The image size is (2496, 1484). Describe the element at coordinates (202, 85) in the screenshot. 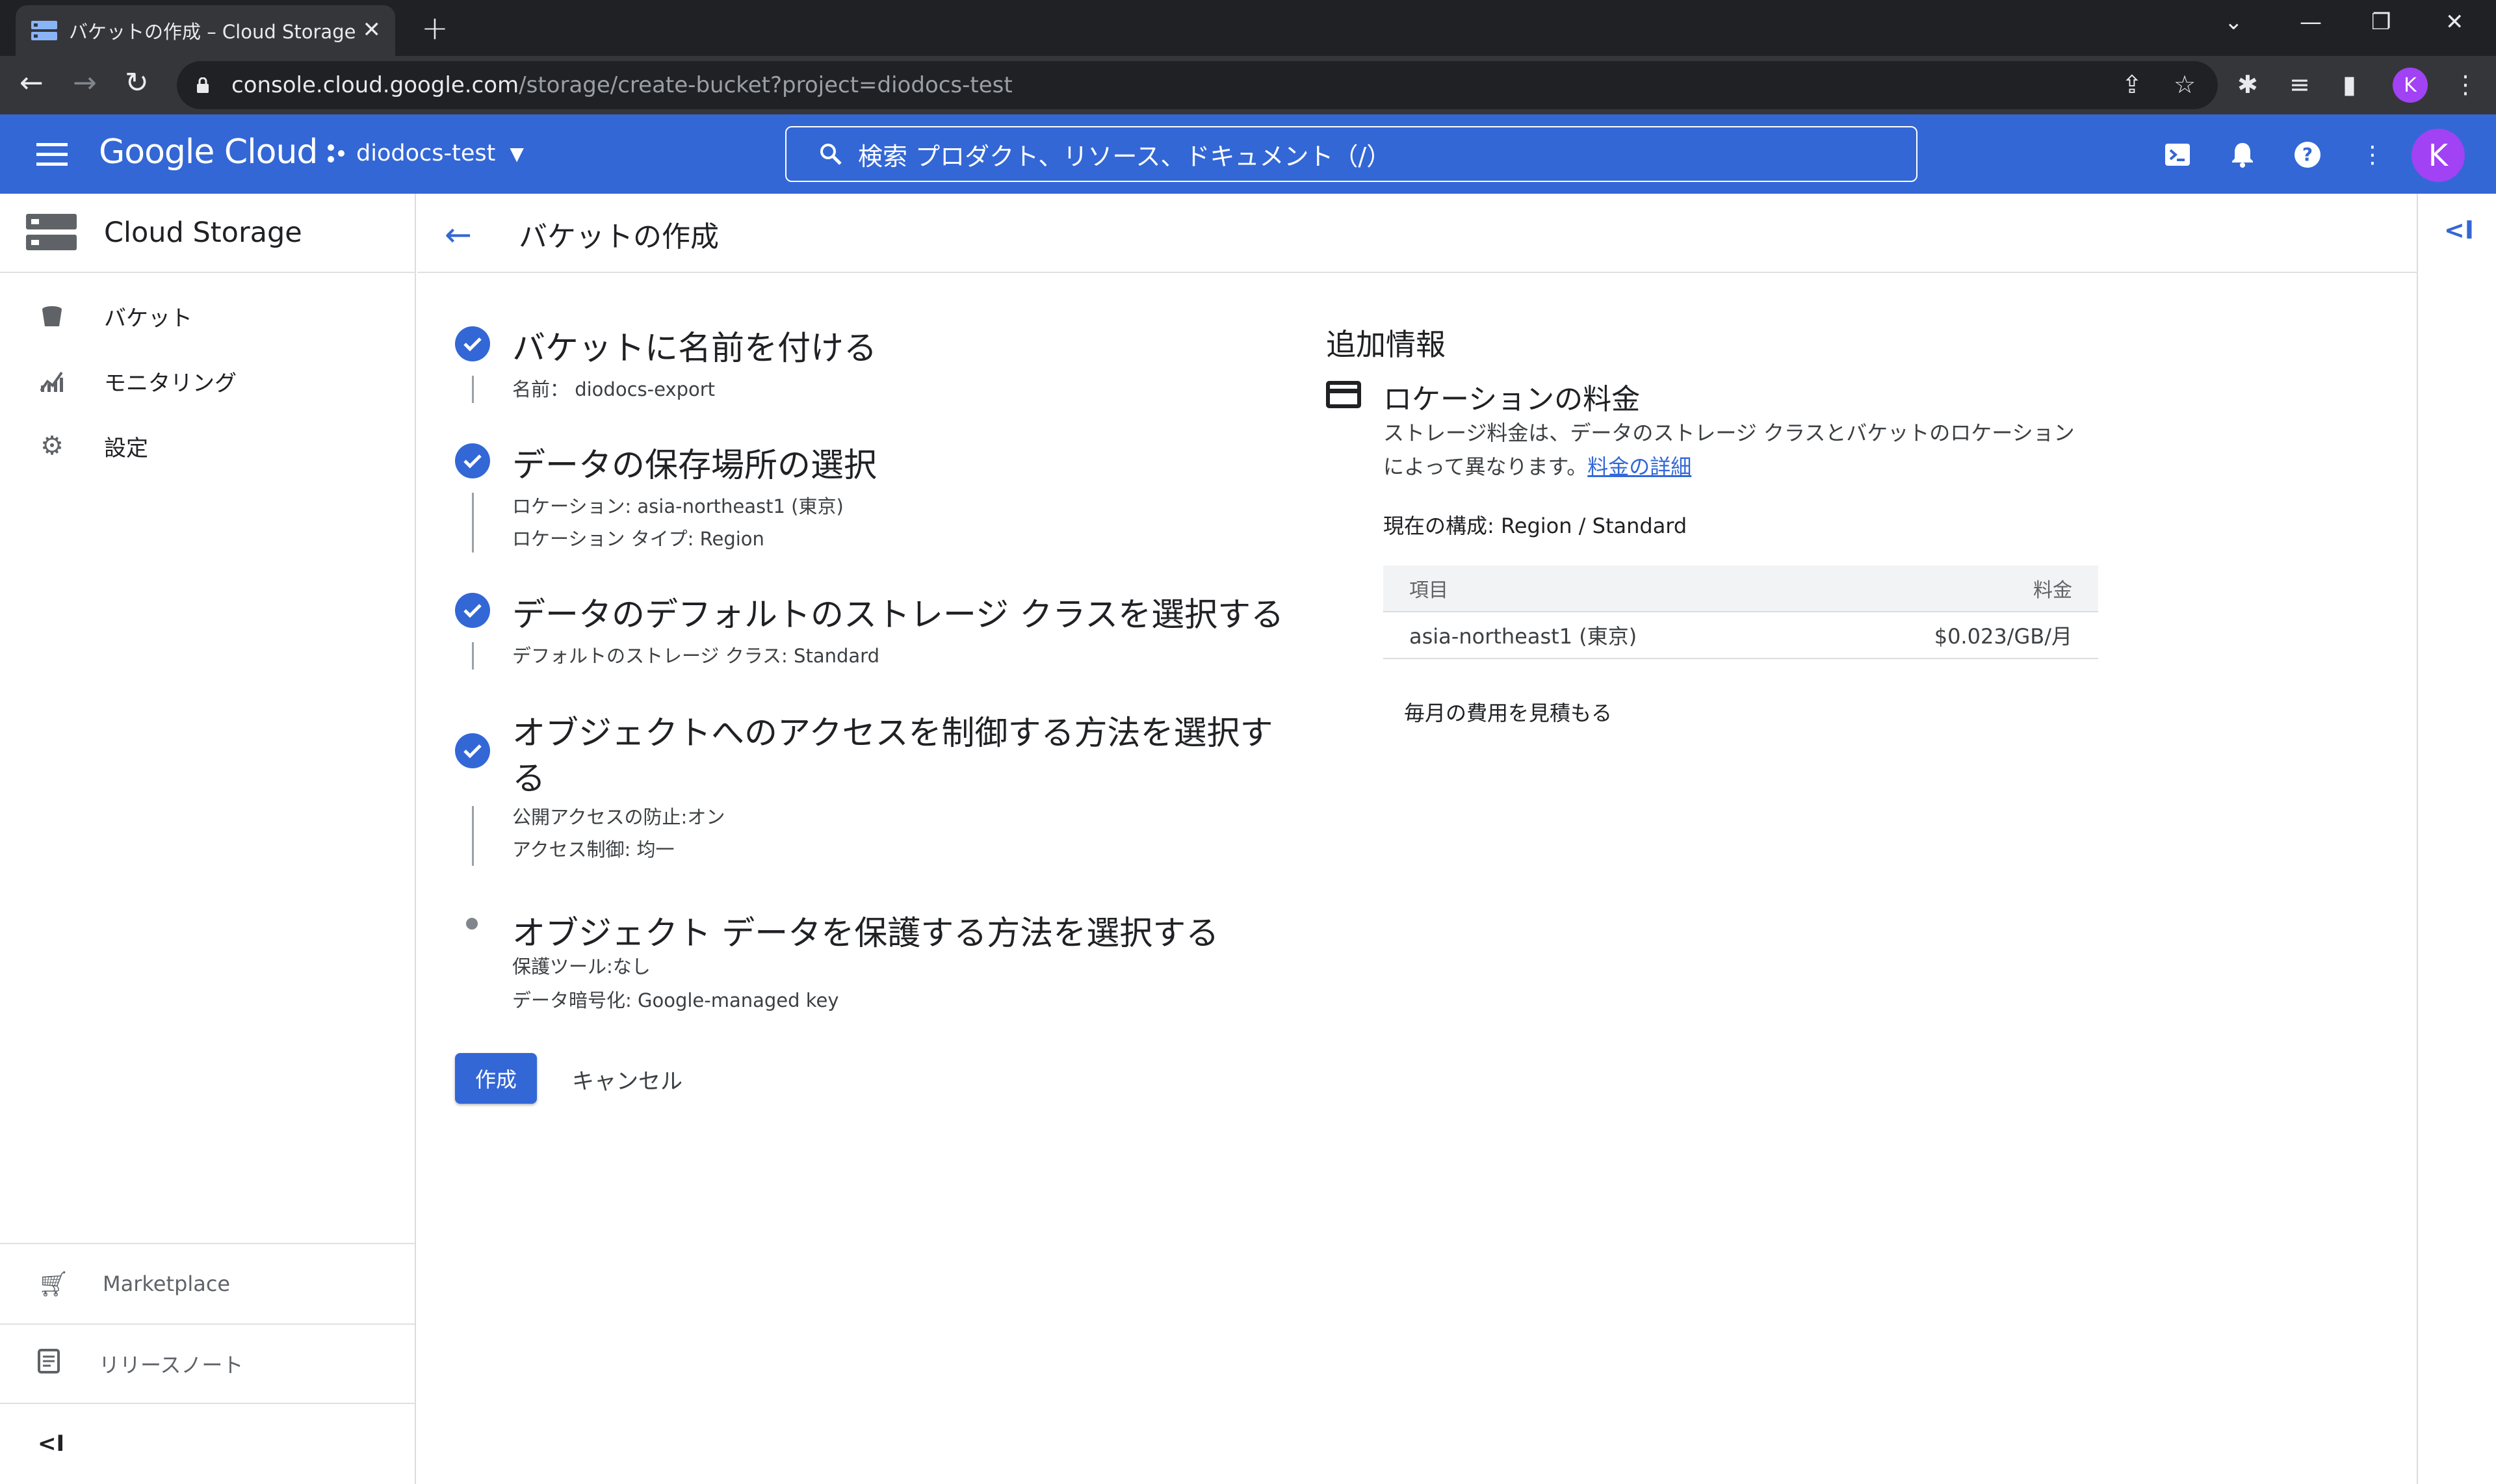

I see `lock-icon` at that location.